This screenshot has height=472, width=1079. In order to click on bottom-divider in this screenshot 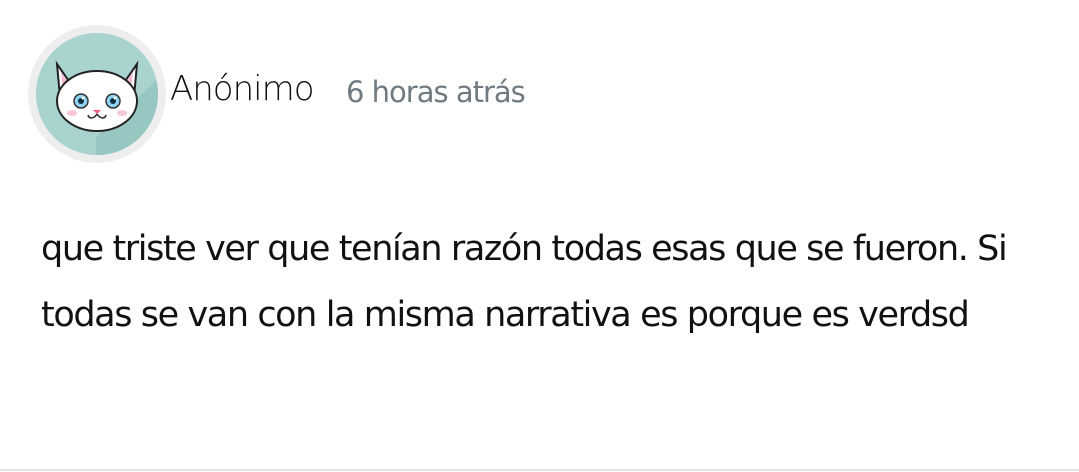, I will do `click(539, 470)`.